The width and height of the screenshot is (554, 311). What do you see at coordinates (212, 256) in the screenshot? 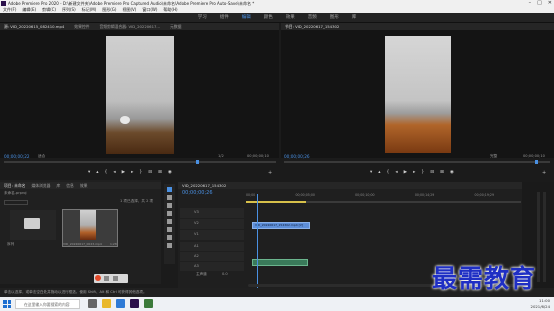
I see `track-header-a2: A2` at bounding box center [212, 256].